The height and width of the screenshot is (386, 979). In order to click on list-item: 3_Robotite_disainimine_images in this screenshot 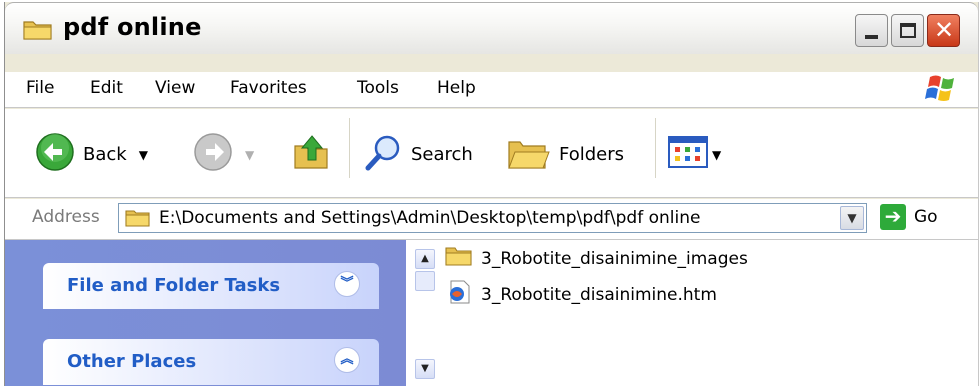, I will do `click(596, 258)`.